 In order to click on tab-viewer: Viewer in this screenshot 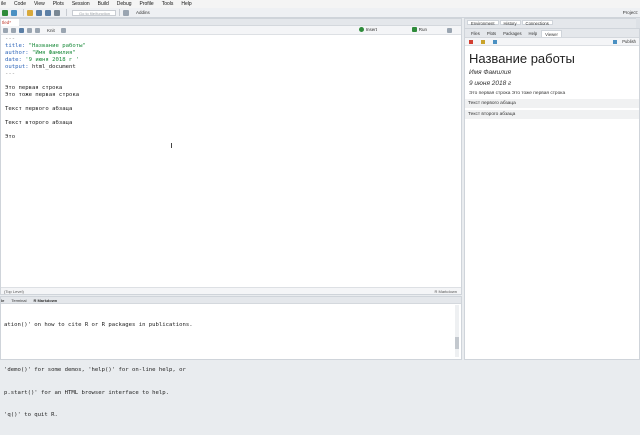, I will do `click(551, 33)`.